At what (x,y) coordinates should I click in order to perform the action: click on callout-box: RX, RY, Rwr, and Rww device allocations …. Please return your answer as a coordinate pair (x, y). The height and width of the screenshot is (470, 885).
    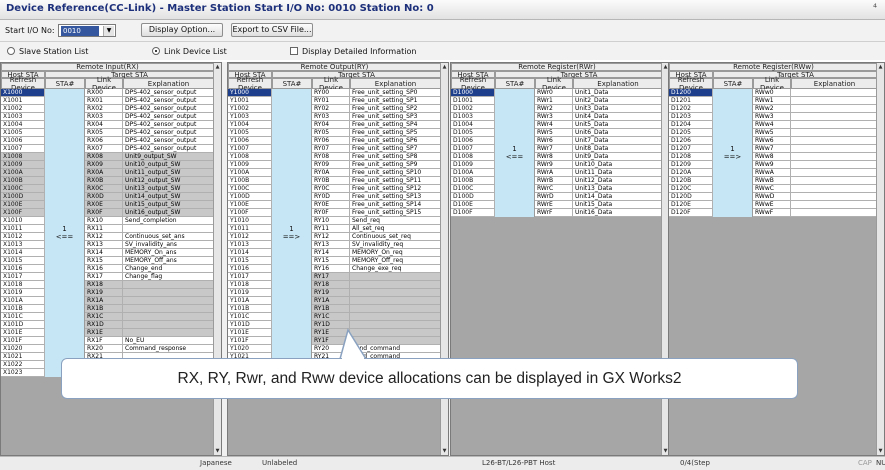
    Looking at the image, I should click on (429, 378).